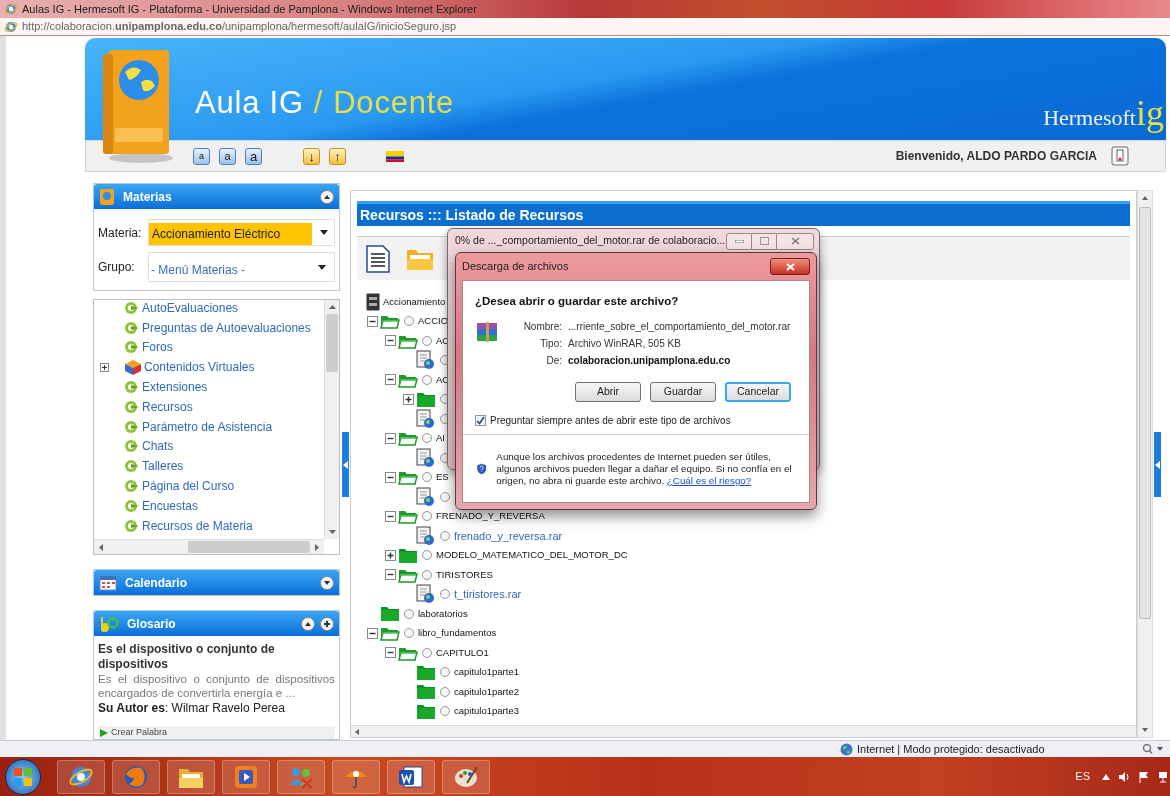 The width and height of the screenshot is (1170, 796). I want to click on tree-item: ES, so click(442, 477).